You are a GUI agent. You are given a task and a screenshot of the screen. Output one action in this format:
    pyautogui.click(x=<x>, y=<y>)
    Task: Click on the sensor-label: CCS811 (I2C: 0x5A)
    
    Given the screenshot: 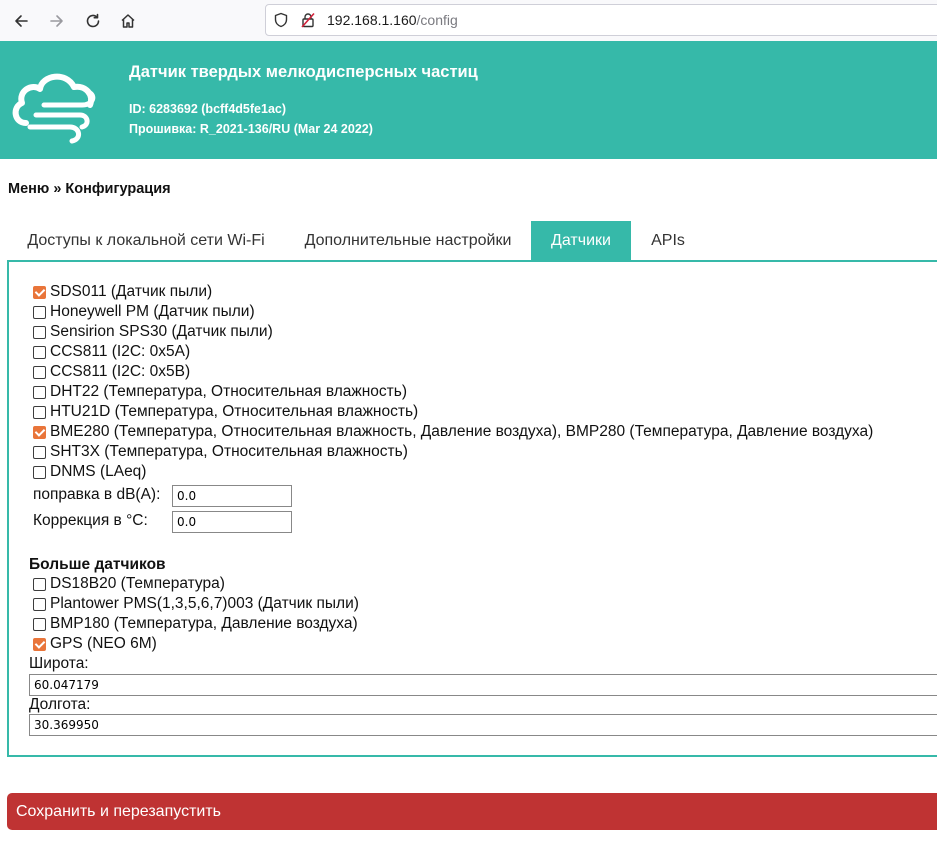 What is the action you would take?
    pyautogui.click(x=120, y=351)
    